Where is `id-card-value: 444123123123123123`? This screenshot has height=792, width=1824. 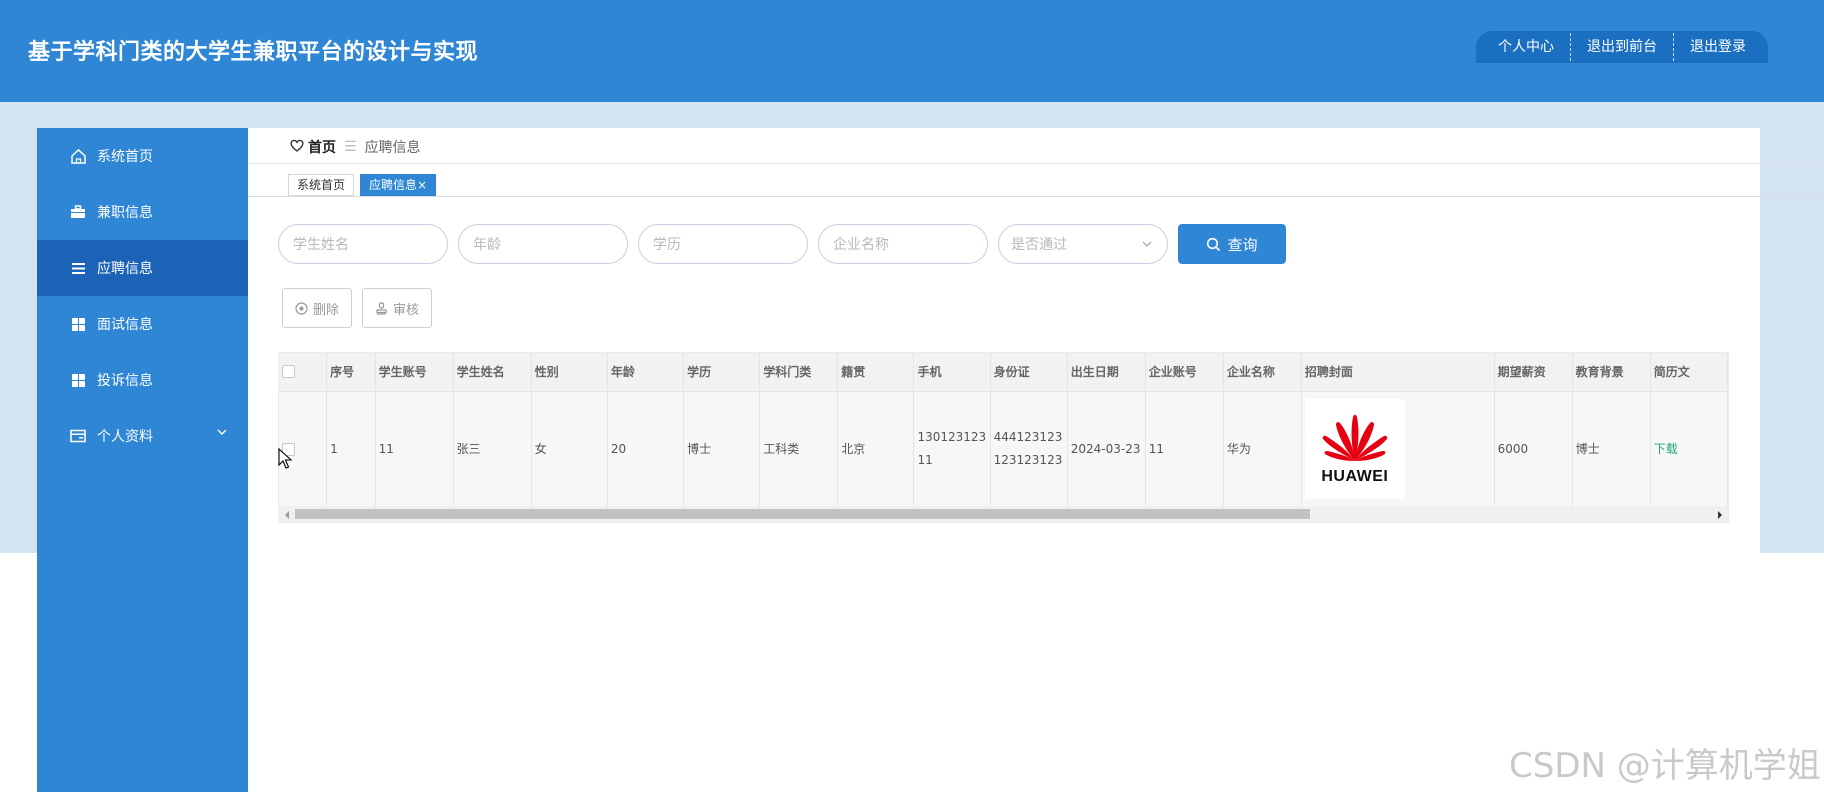
id-card-value: 444123123123123123 is located at coordinates (1028, 449).